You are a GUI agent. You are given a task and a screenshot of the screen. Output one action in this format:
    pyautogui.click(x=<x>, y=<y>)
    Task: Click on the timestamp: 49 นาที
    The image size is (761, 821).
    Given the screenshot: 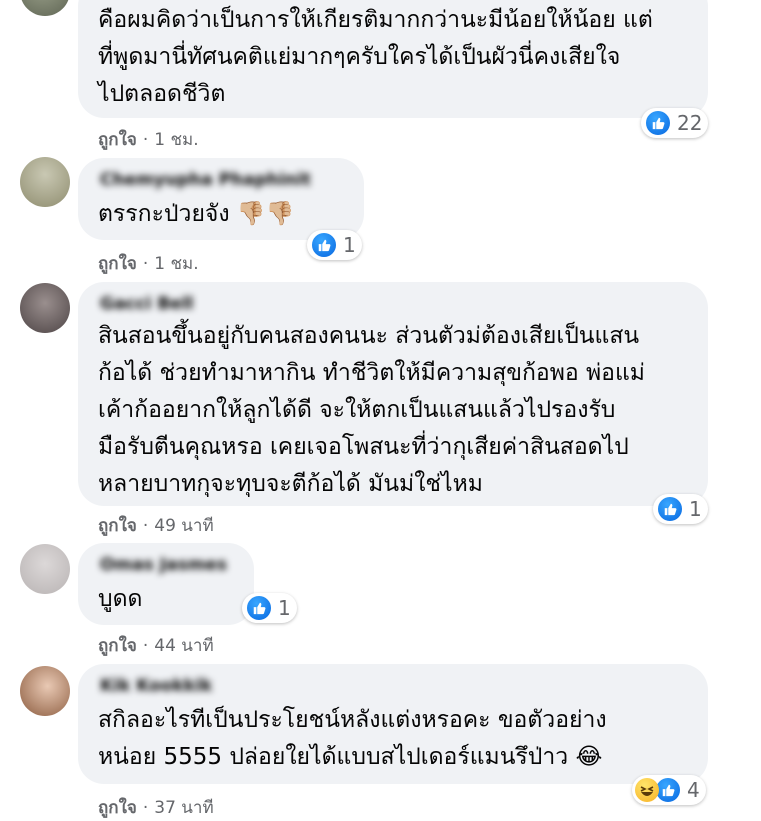 What is the action you would take?
    pyautogui.click(x=183, y=526)
    